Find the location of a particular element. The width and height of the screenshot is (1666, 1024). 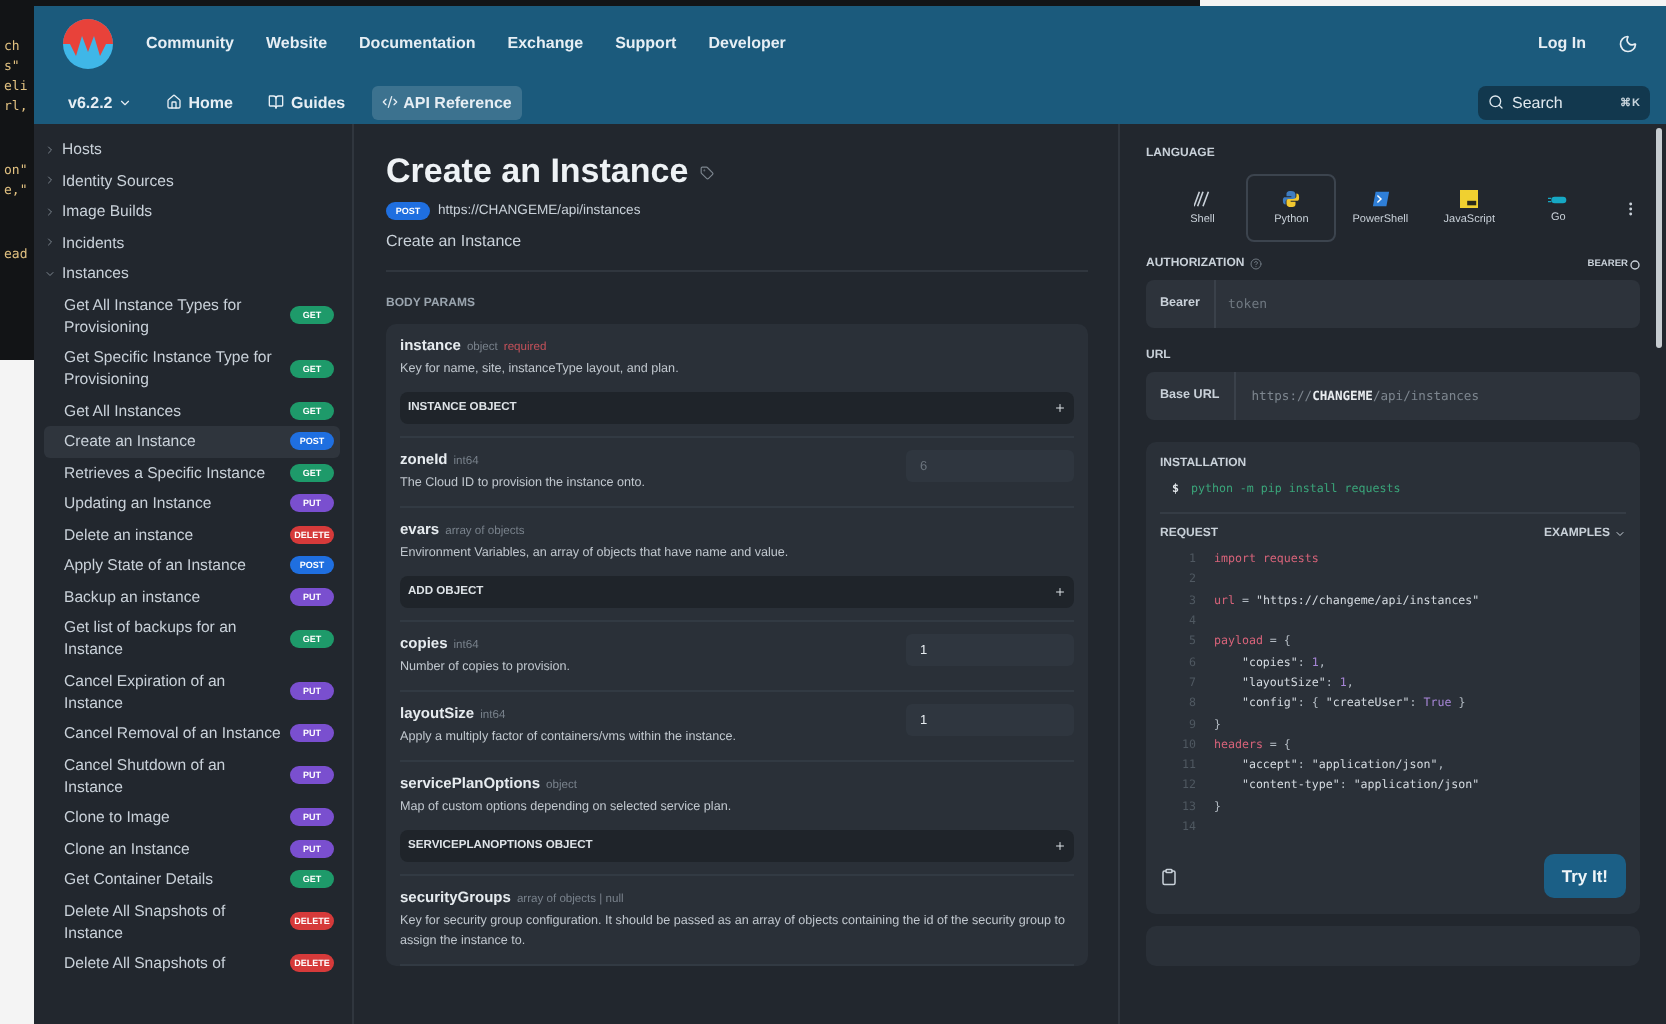

code-icon is located at coordinates (389, 102).